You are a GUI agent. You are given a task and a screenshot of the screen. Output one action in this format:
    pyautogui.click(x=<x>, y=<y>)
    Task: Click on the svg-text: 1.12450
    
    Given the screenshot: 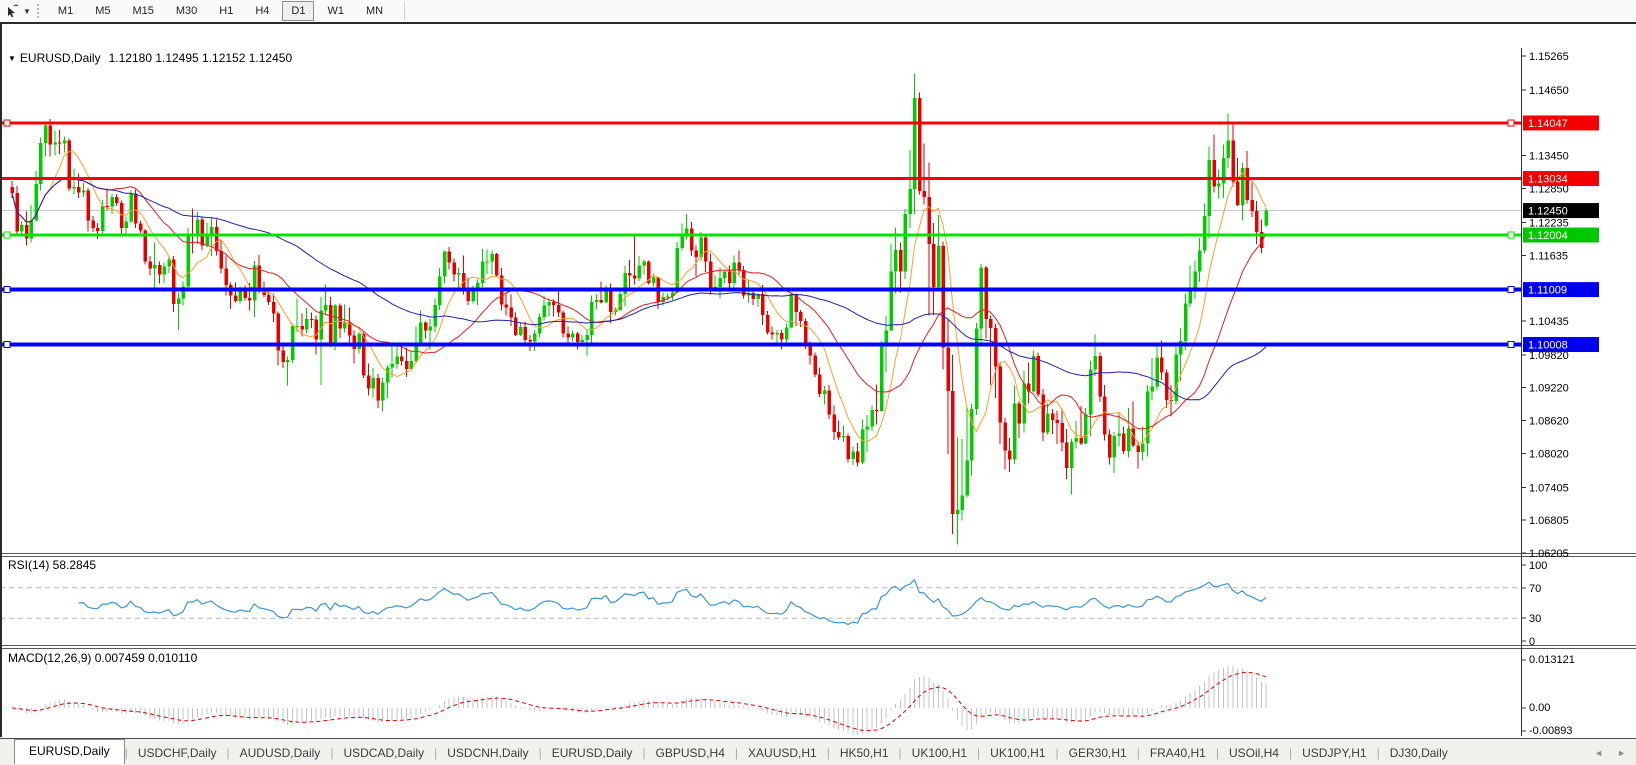 What is the action you would take?
    pyautogui.click(x=1548, y=212)
    